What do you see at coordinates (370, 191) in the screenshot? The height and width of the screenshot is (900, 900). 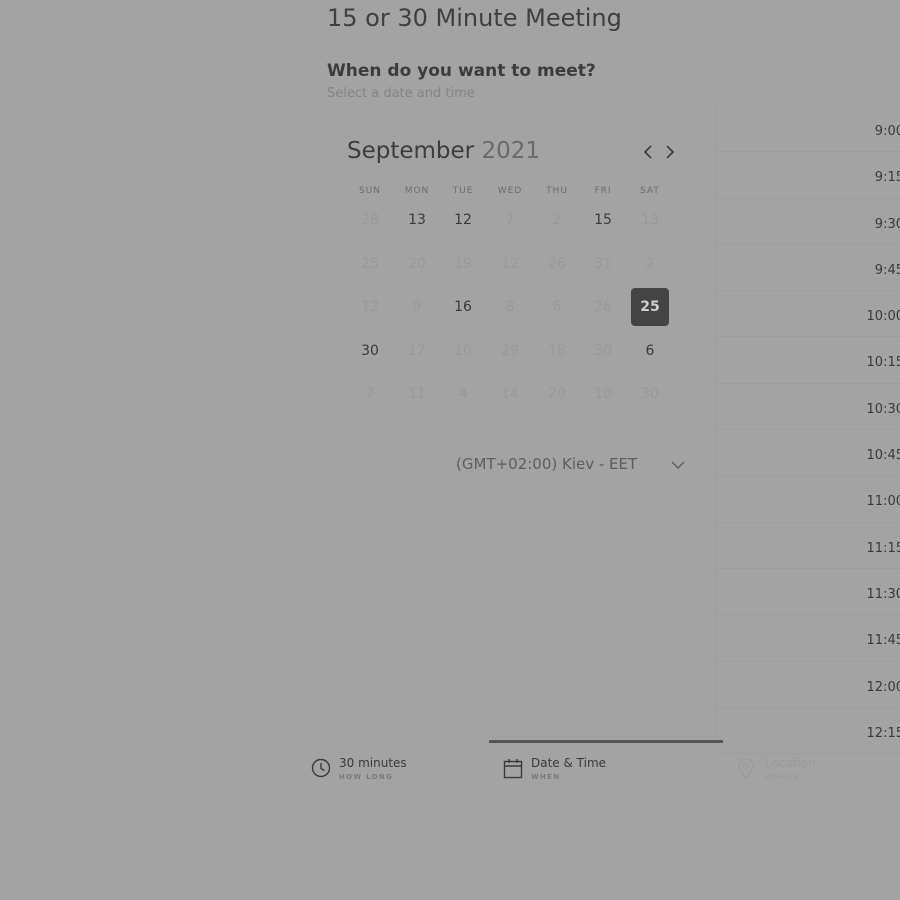 I see `weekday-sun: SUN` at bounding box center [370, 191].